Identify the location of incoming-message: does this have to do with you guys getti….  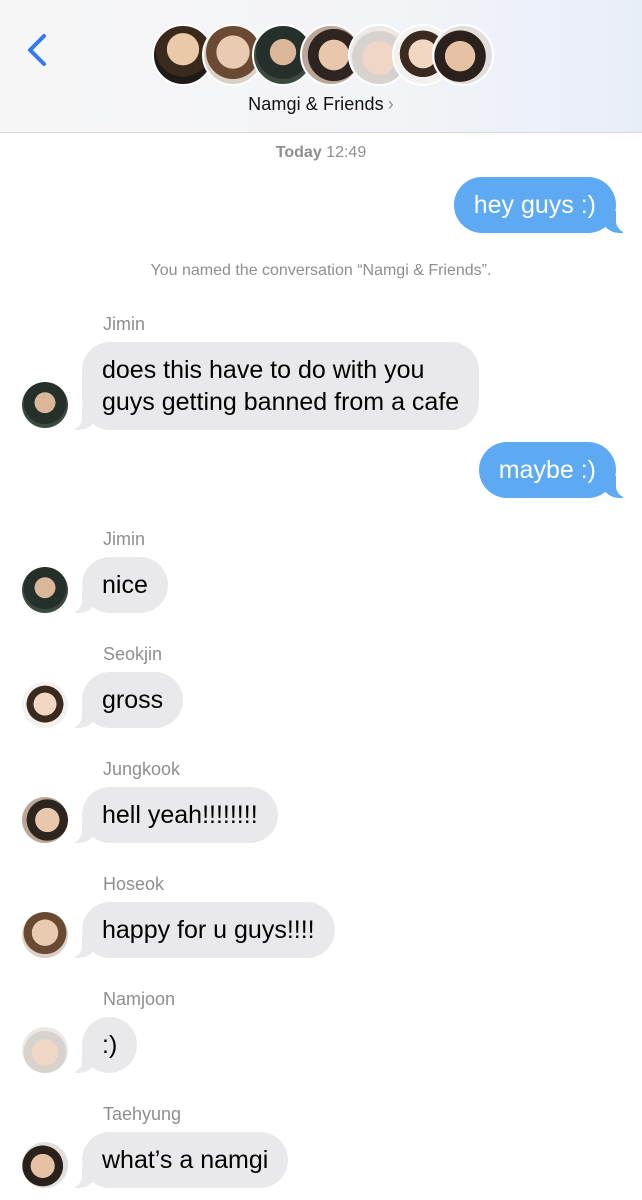
(273, 386).